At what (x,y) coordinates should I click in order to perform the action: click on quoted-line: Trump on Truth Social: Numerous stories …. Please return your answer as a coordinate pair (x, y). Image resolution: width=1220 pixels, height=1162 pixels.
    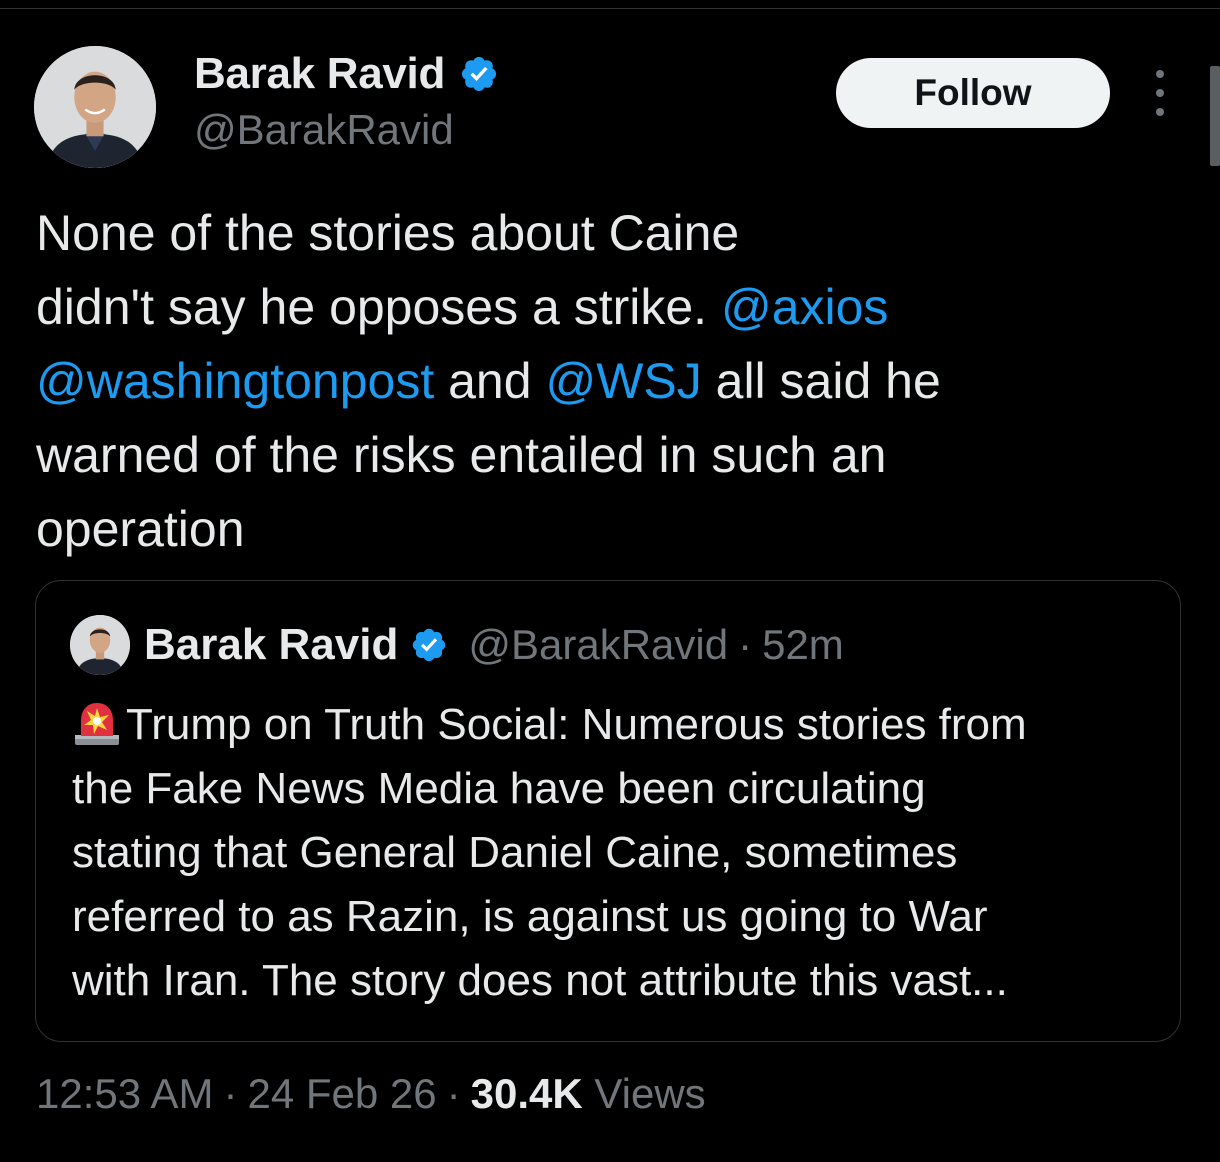
    Looking at the image, I should click on (617, 725).